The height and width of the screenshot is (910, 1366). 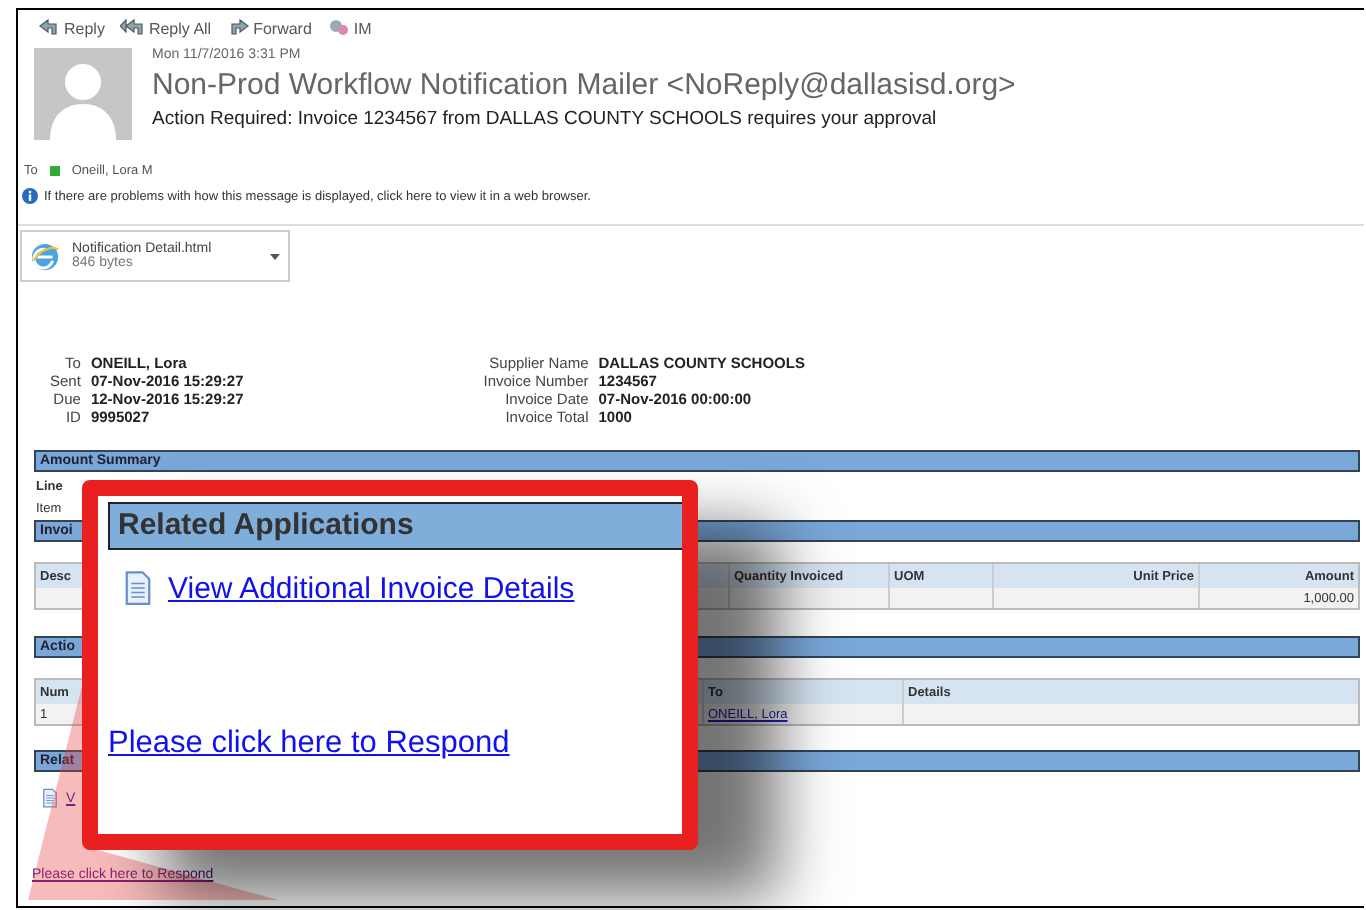 What do you see at coordinates (238, 28) in the screenshot?
I see `forward-icon` at bounding box center [238, 28].